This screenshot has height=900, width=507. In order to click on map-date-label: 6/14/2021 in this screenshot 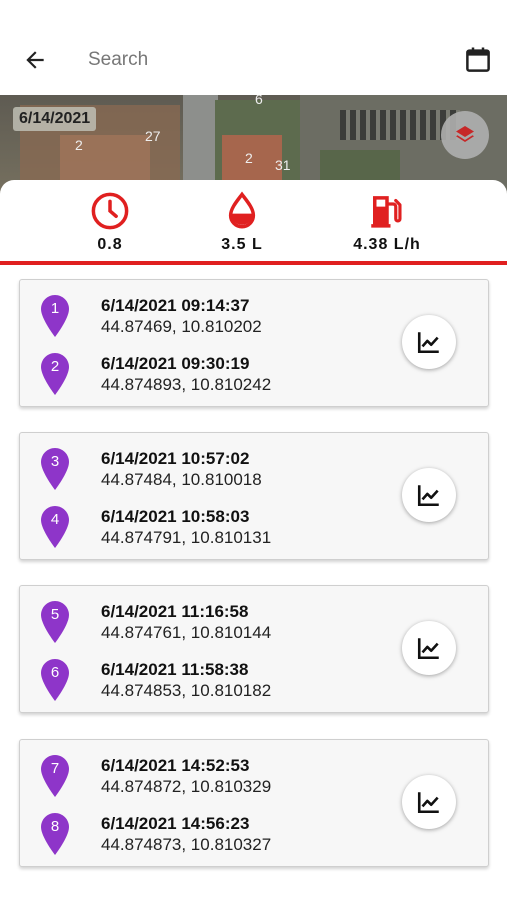, I will do `click(55, 119)`.